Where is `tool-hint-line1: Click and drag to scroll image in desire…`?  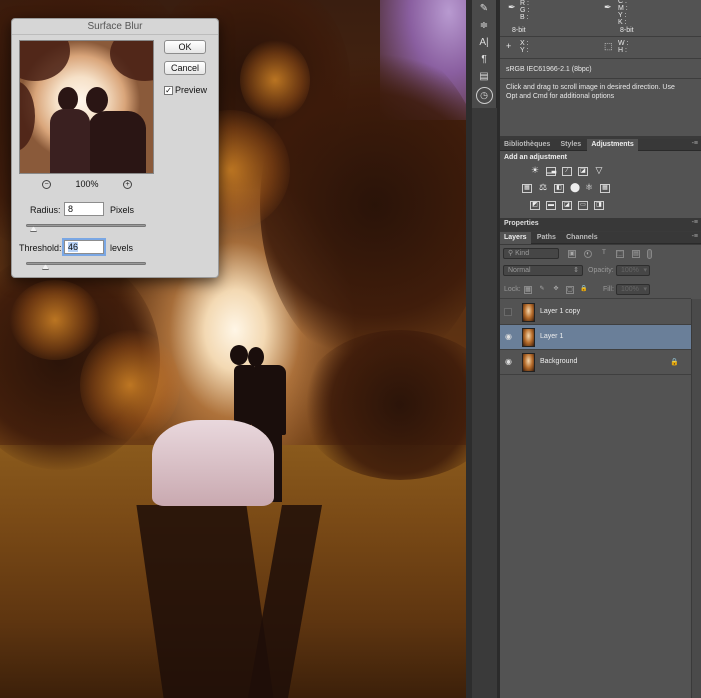 tool-hint-line1: Click and drag to scroll image in desire… is located at coordinates (590, 87).